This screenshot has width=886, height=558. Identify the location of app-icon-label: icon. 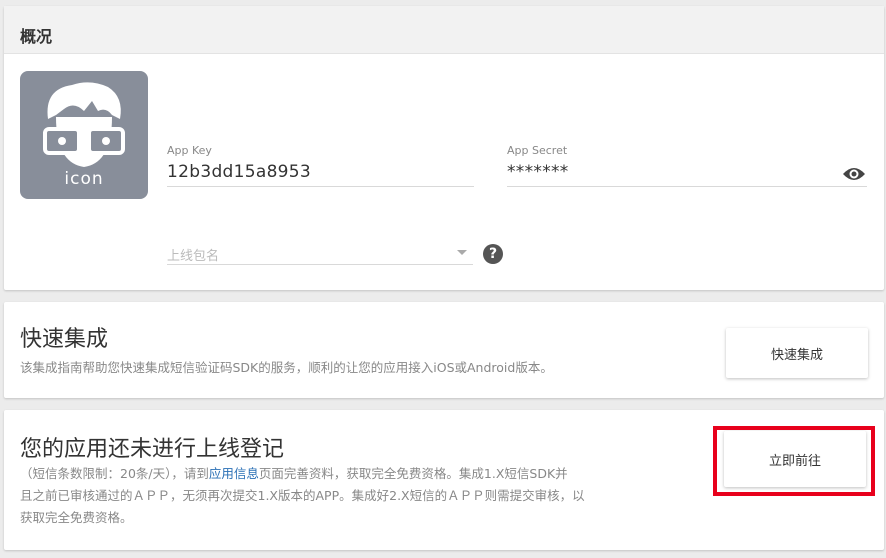
(84, 179).